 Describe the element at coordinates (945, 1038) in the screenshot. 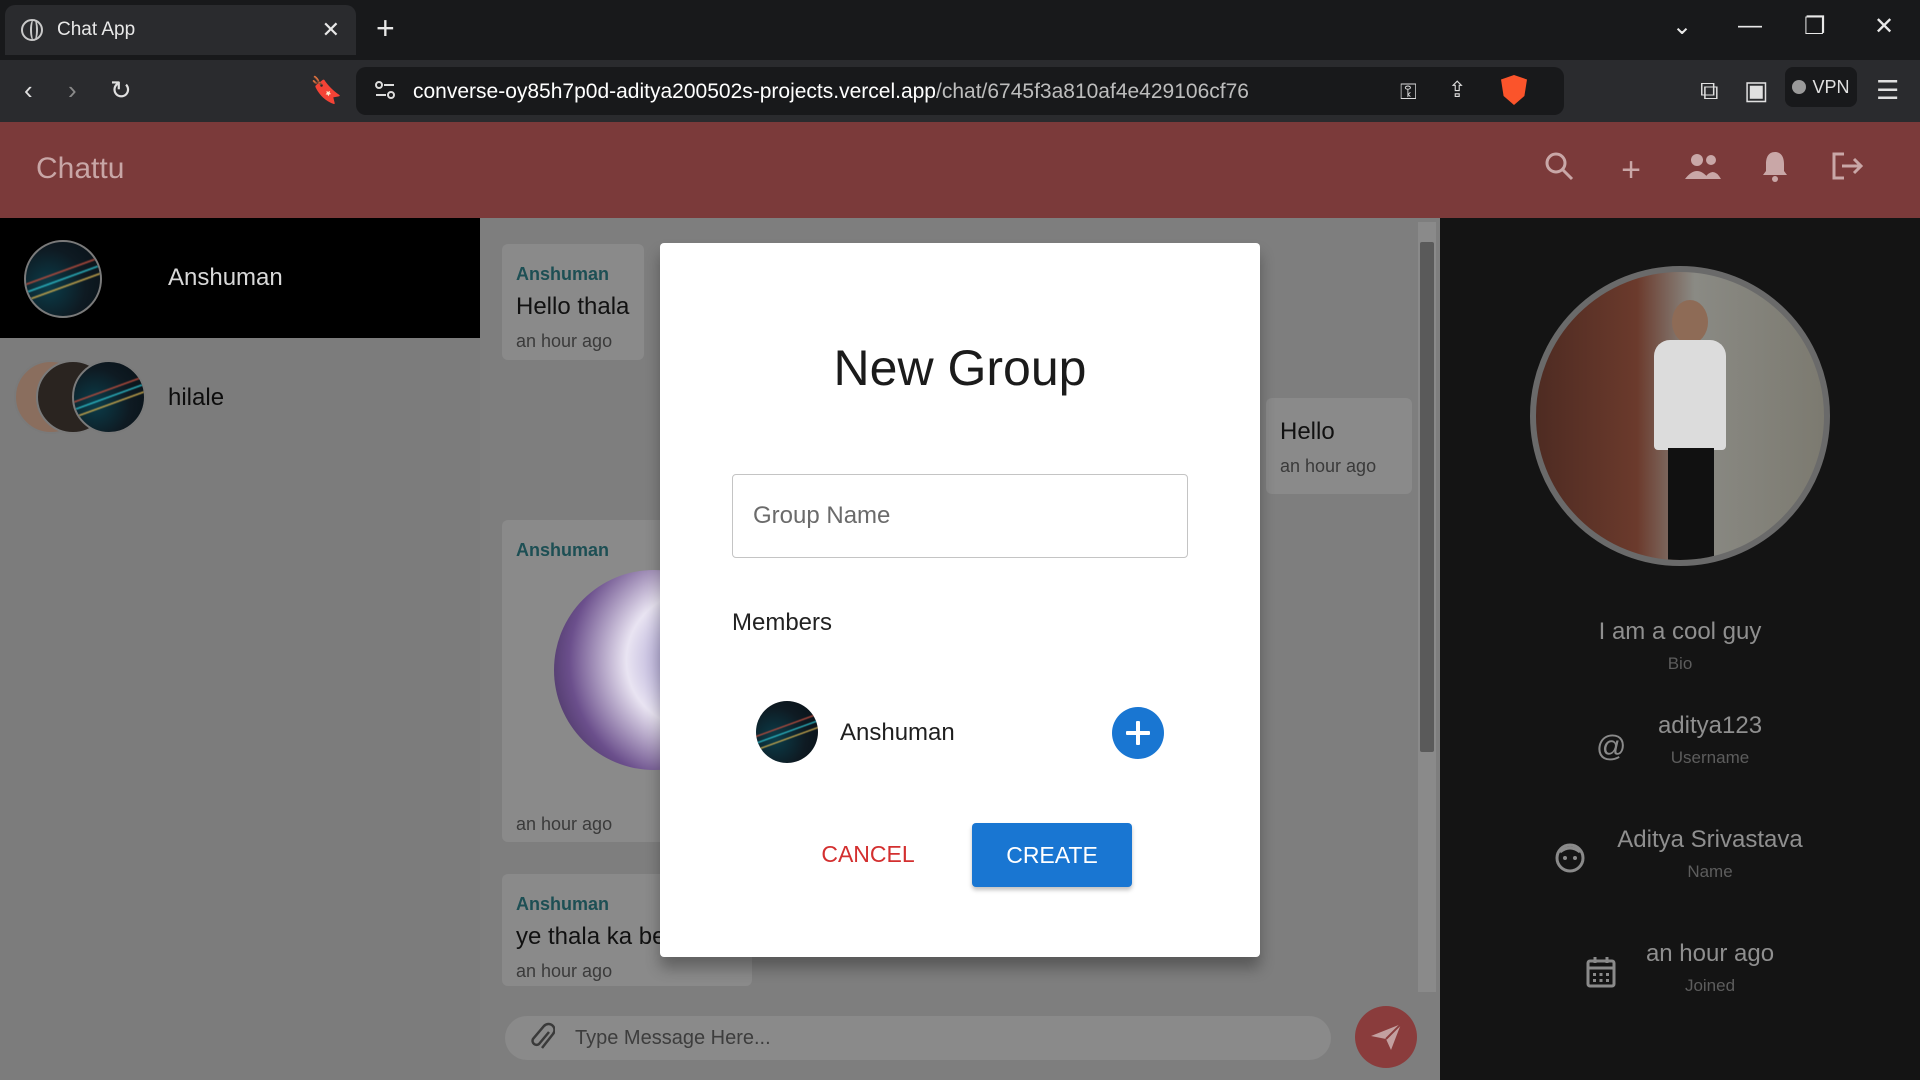

I see `message-input` at that location.